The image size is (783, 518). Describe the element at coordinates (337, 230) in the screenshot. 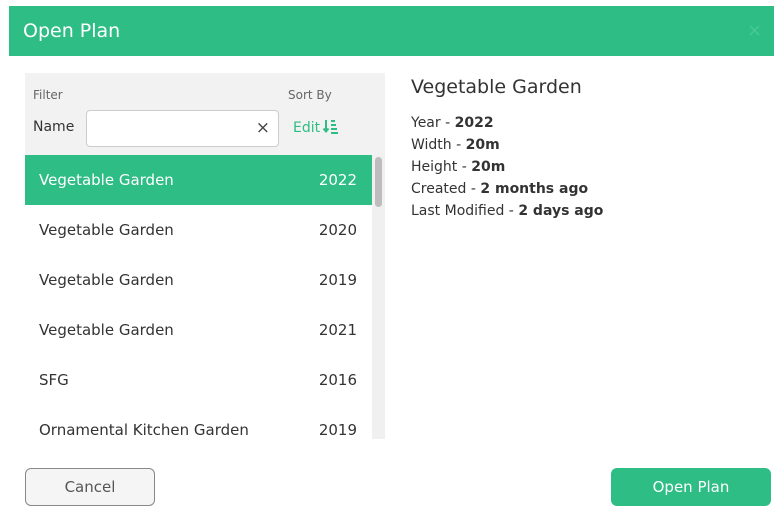

I see `plan-year: 2020` at that location.